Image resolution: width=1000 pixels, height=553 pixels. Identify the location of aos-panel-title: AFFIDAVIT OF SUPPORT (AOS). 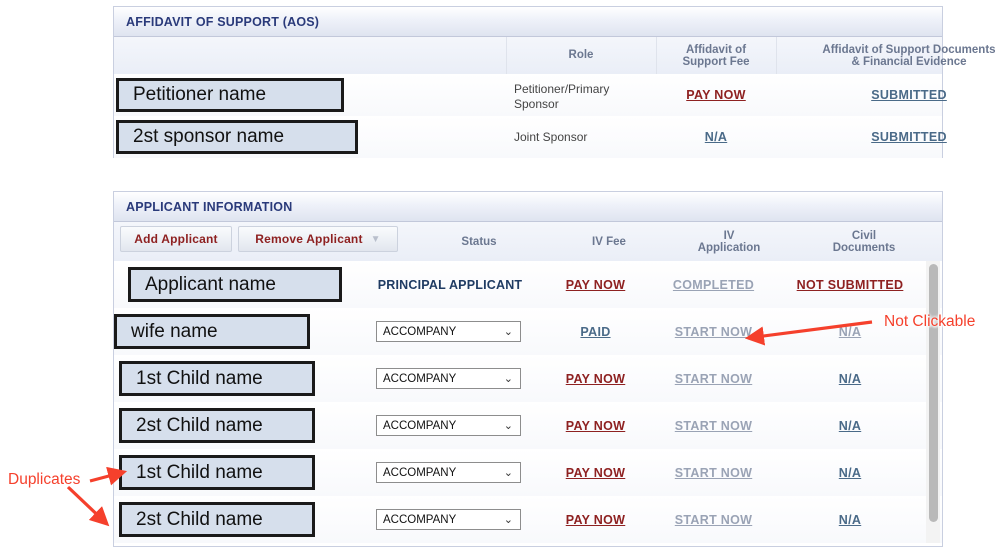
(528, 22).